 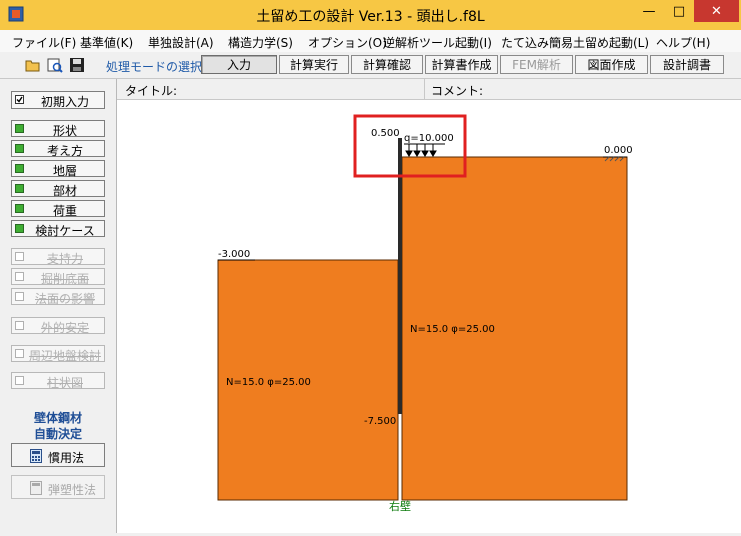 I want to click on title-bar: 土留め工の設計 Ver.13 - 頭出し.f8L — □ ✕, so click(x=370, y=15).